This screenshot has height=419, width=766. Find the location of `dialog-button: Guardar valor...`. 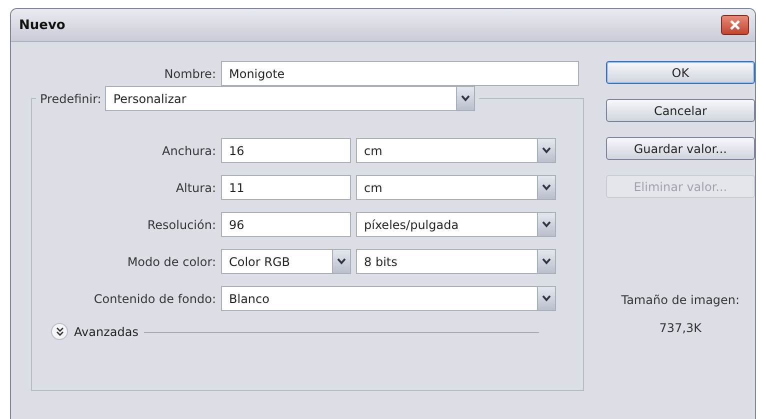

dialog-button: Guardar valor... is located at coordinates (680, 148).